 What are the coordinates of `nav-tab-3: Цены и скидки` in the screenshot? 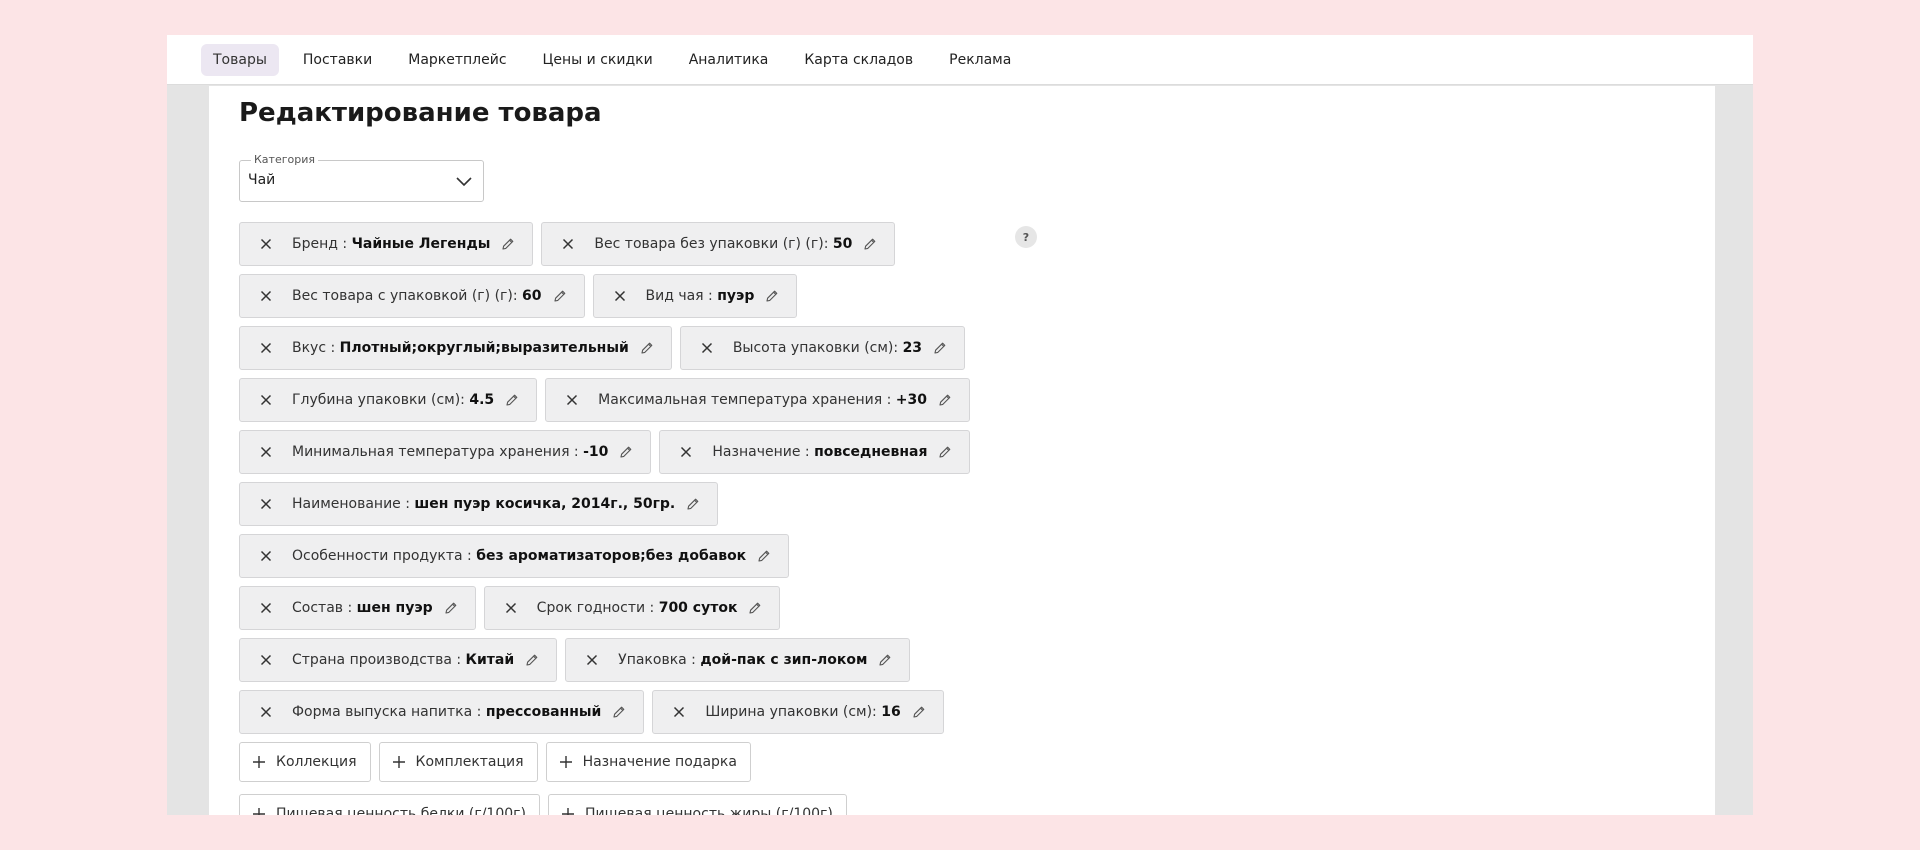 It's located at (598, 60).